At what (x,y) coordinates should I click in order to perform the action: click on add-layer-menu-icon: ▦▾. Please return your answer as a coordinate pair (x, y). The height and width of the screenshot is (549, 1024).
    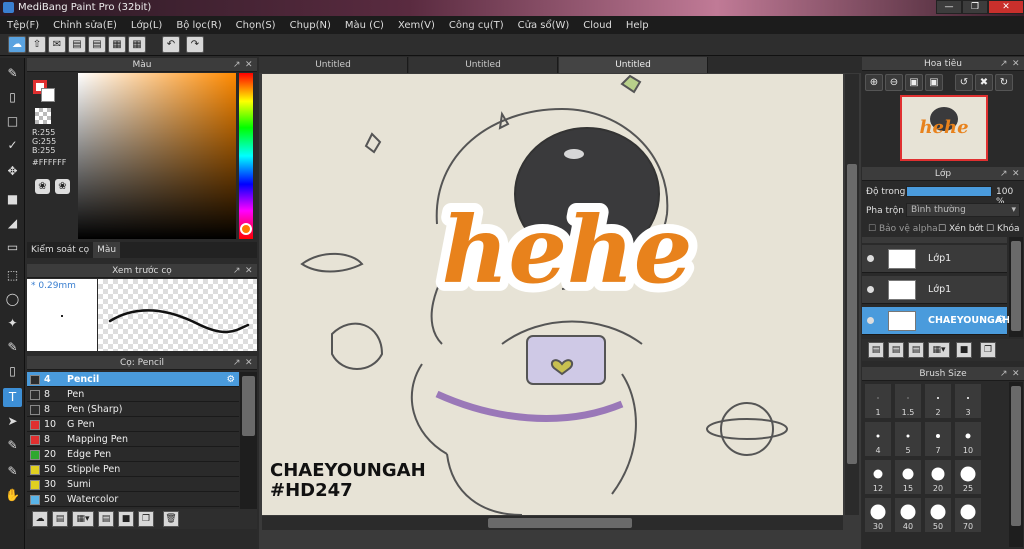
    Looking at the image, I should click on (939, 350).